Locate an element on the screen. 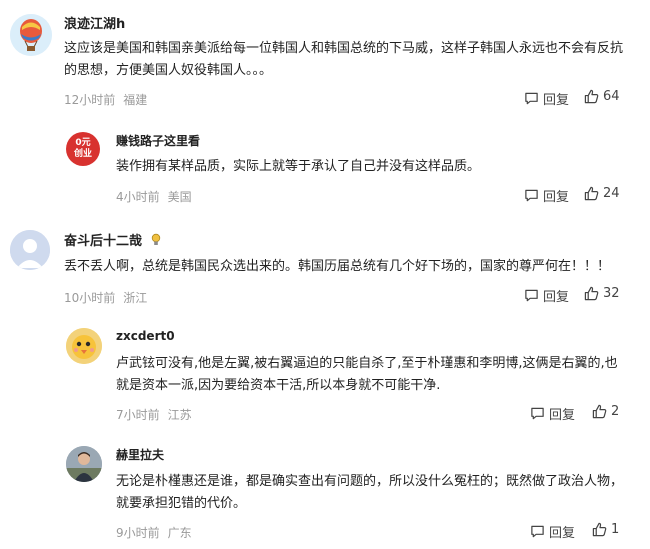 The width and height of the screenshot is (650, 549). comment-location: 福建 is located at coordinates (135, 100).